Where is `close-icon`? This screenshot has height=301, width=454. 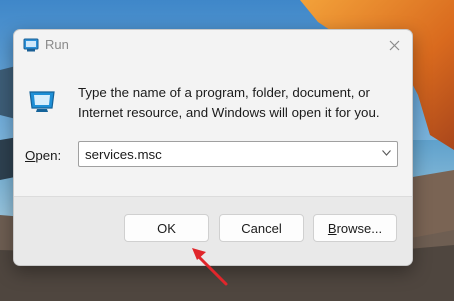
close-icon is located at coordinates (394, 45).